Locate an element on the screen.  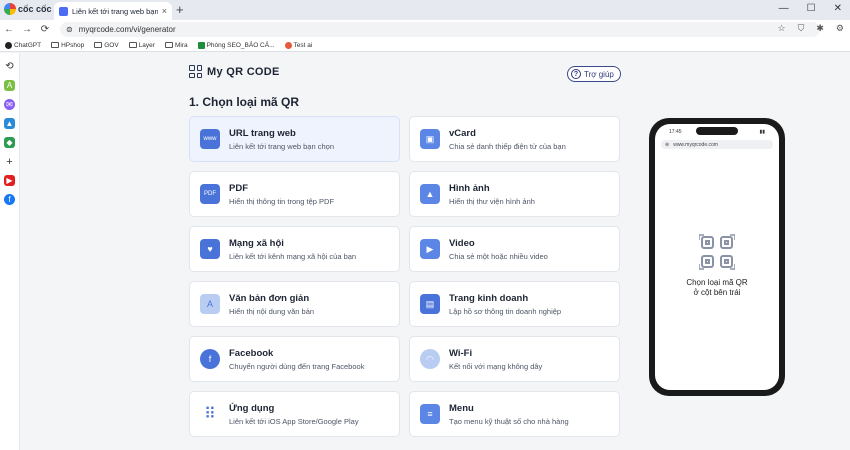
bookmark-chatgpt: ChatGPT is located at coordinates (23, 45).